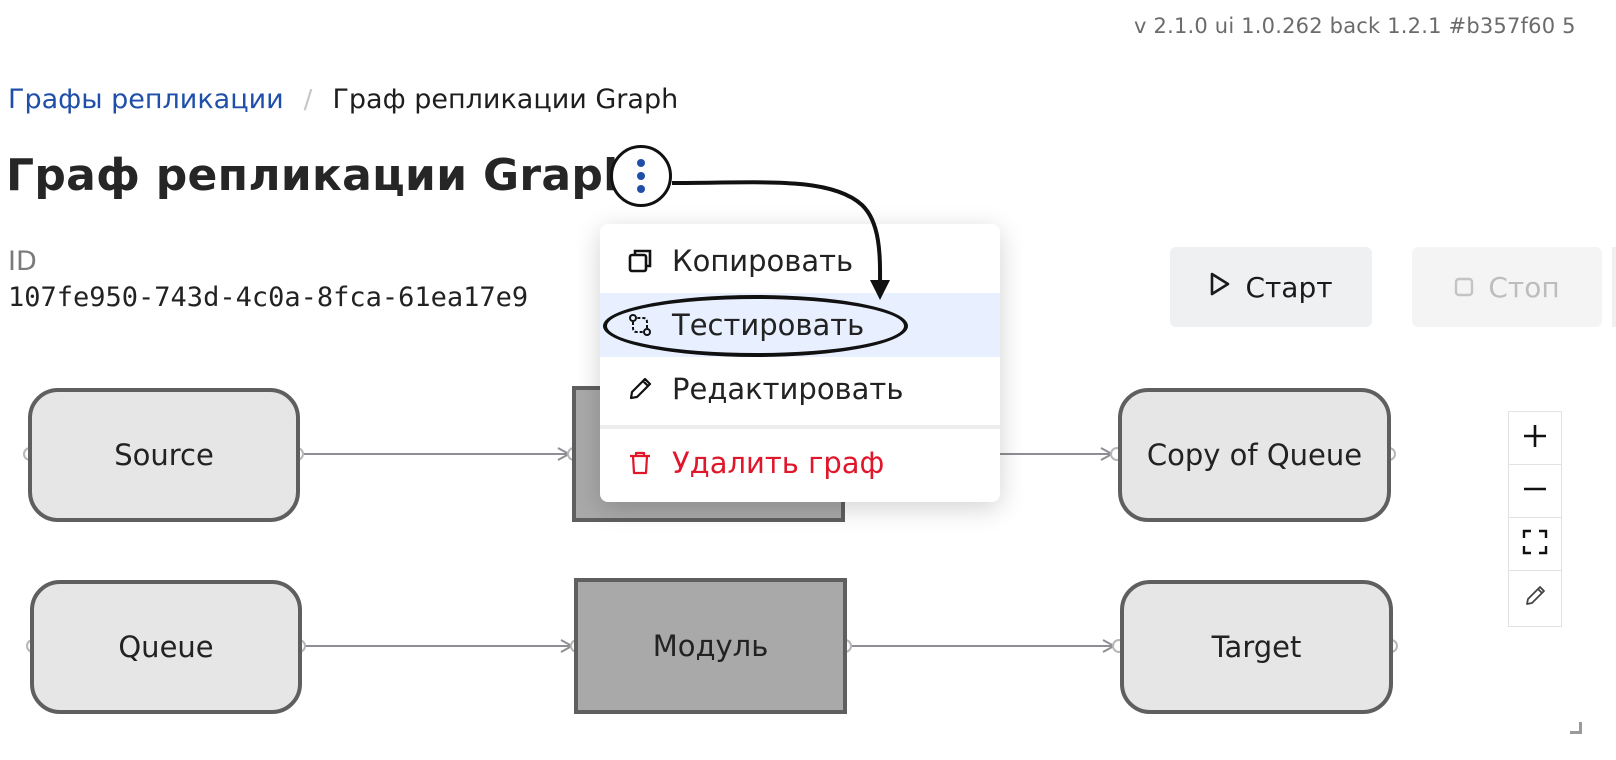  I want to click on page-title: Граф репликации Graph, so click(320, 175).